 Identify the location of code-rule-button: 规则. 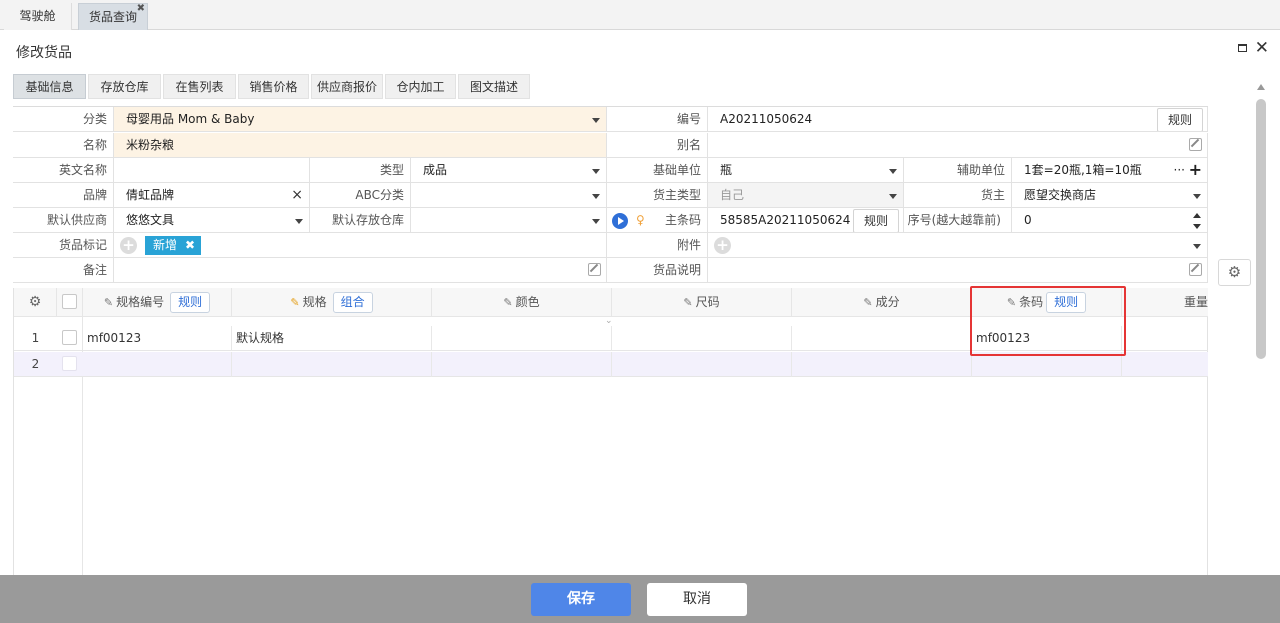
(1179, 119).